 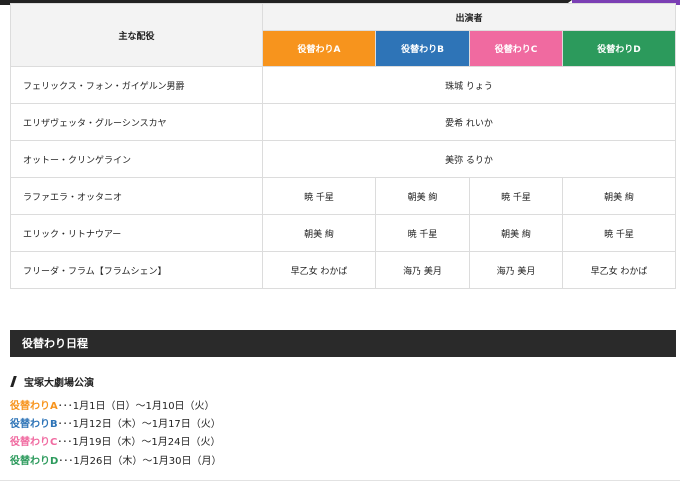 What do you see at coordinates (469, 122) in the screenshot?
I see `performer-name: 愛希 れいか` at bounding box center [469, 122].